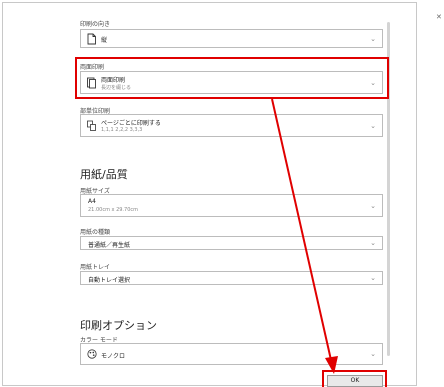  I want to click on annotation-arrow, so click(304, 236).